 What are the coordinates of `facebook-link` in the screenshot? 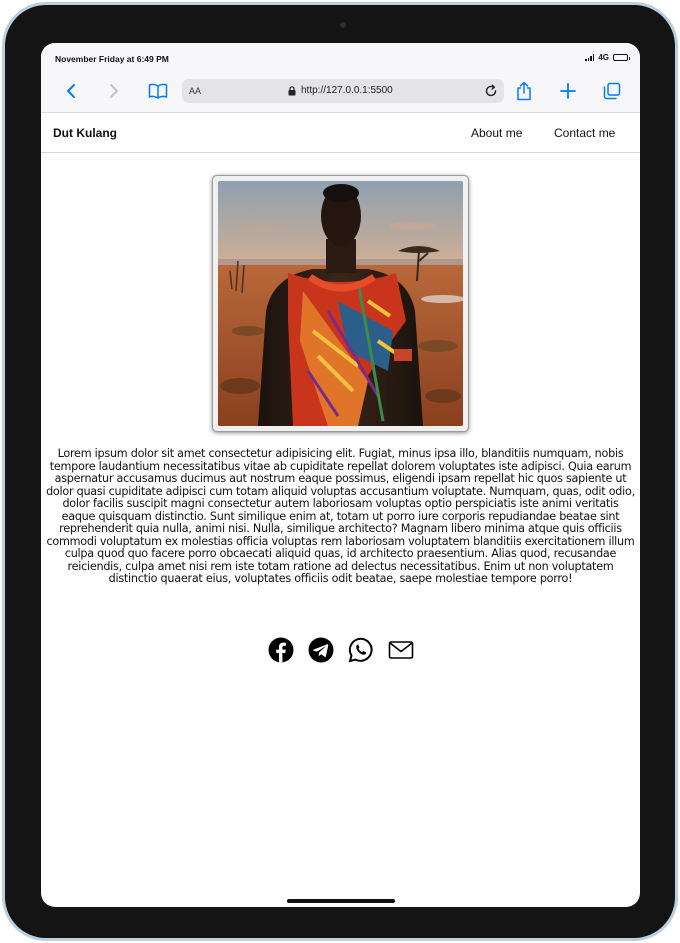 It's located at (281, 650).